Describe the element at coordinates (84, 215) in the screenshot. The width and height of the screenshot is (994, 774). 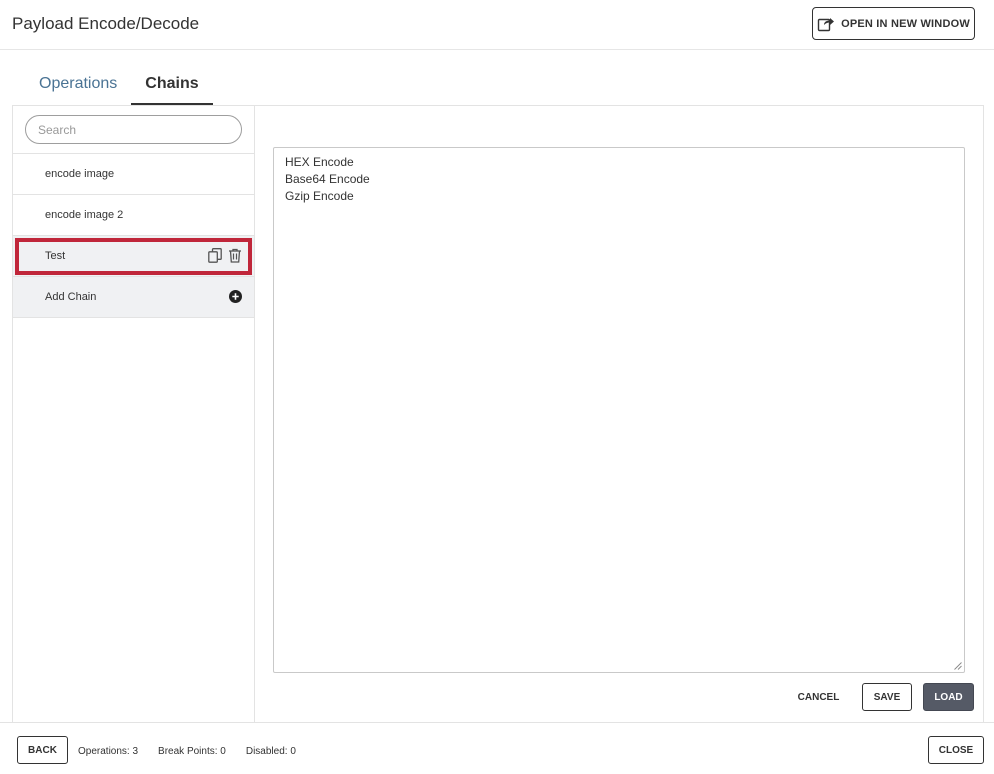
I see `chain-item-label: encode image 2` at that location.